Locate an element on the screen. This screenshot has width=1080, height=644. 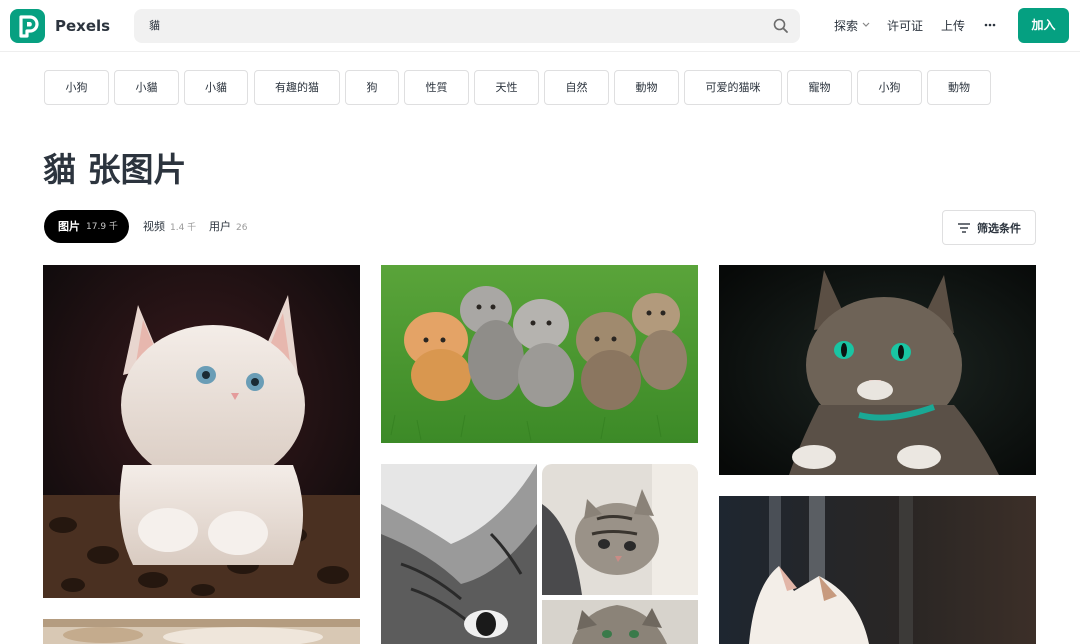
photo-cat-bottom is located at coordinates (201, 631).